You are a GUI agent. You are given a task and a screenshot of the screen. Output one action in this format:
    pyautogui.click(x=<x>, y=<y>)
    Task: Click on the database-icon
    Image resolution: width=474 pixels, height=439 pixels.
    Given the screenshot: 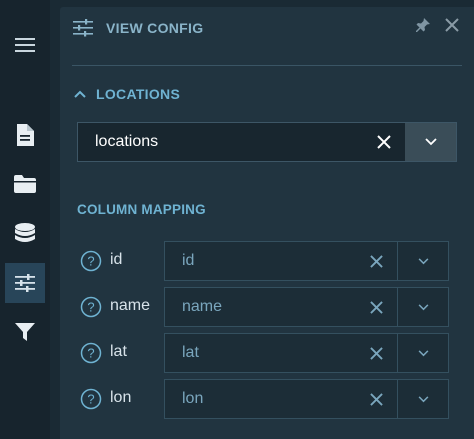 What is the action you would take?
    pyautogui.click(x=25, y=232)
    